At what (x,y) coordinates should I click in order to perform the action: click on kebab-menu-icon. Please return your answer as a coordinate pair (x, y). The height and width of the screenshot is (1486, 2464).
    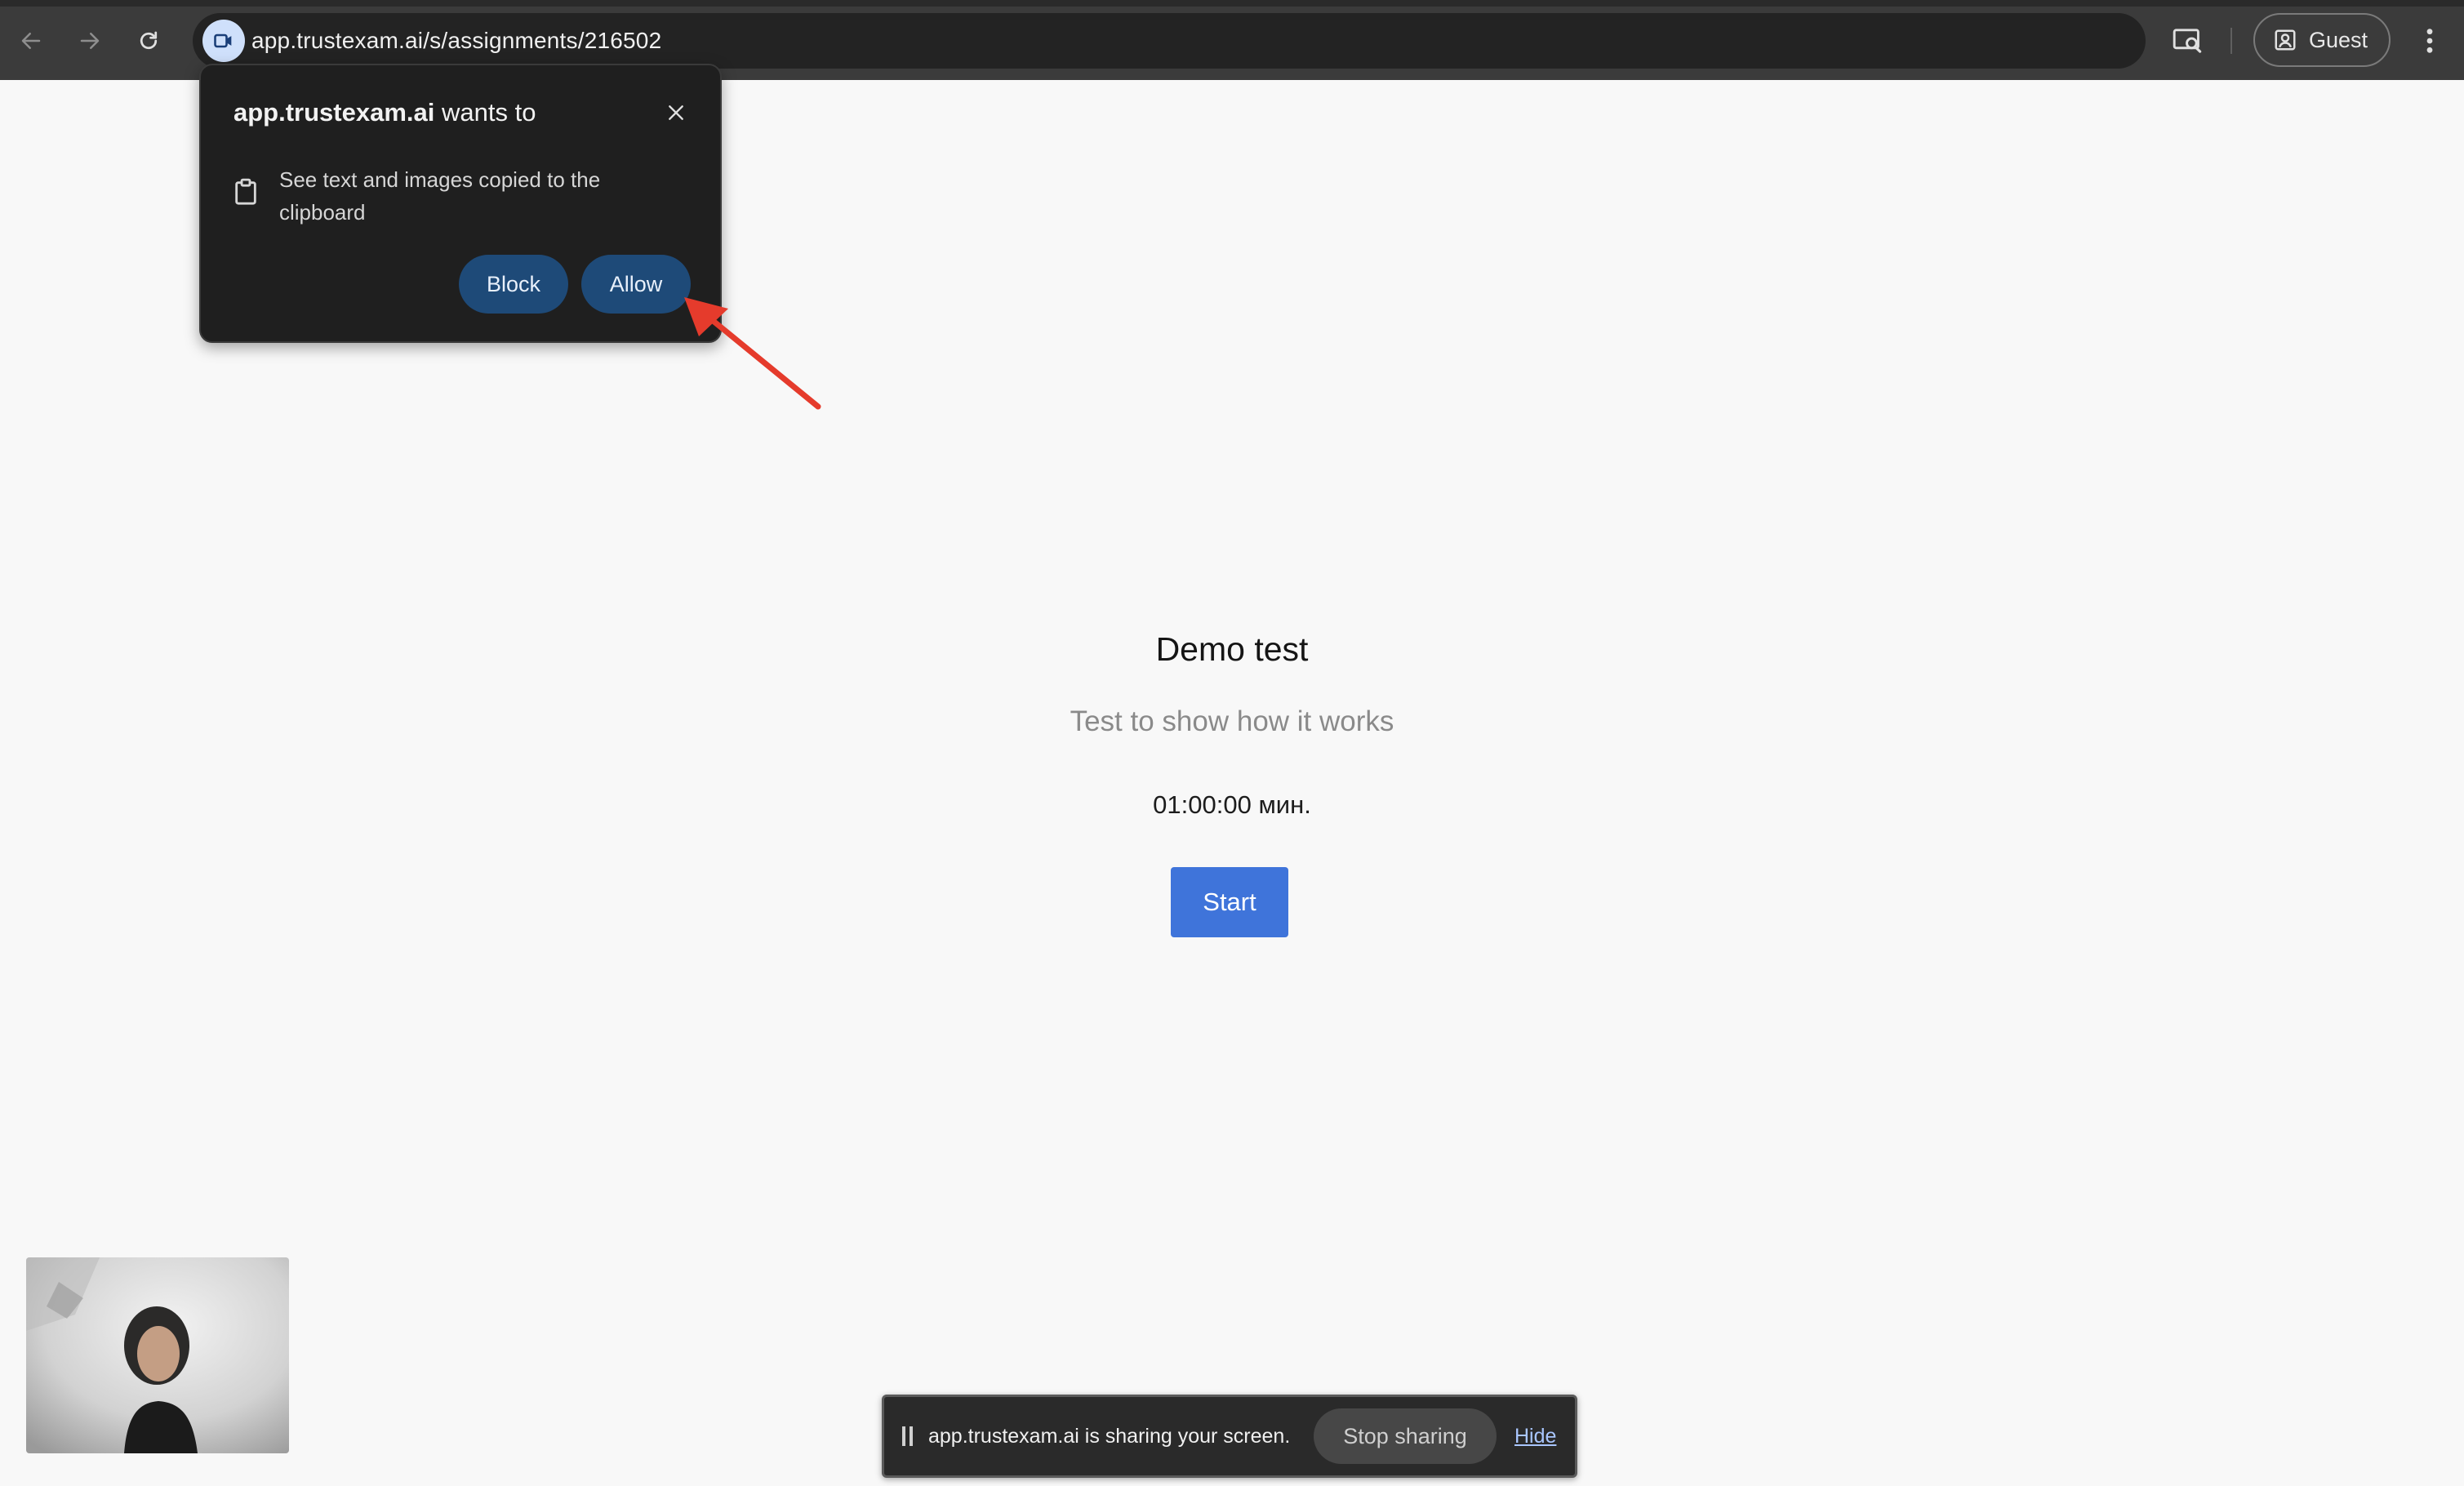
    Looking at the image, I should click on (2429, 41).